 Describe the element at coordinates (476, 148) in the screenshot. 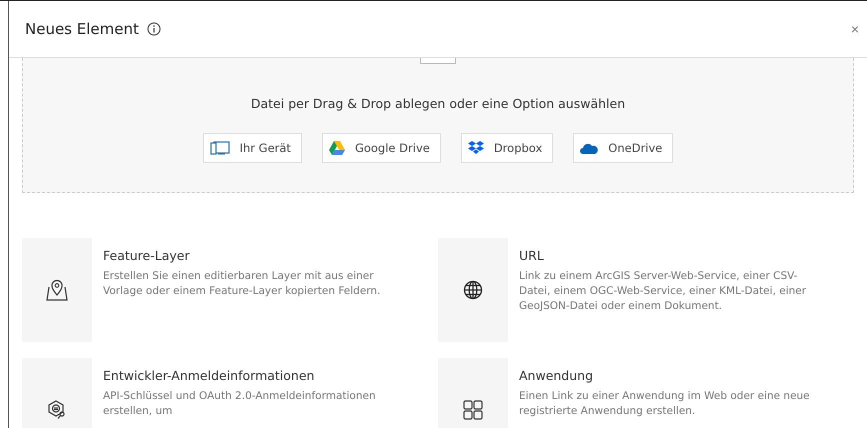

I see `box-icon` at that location.